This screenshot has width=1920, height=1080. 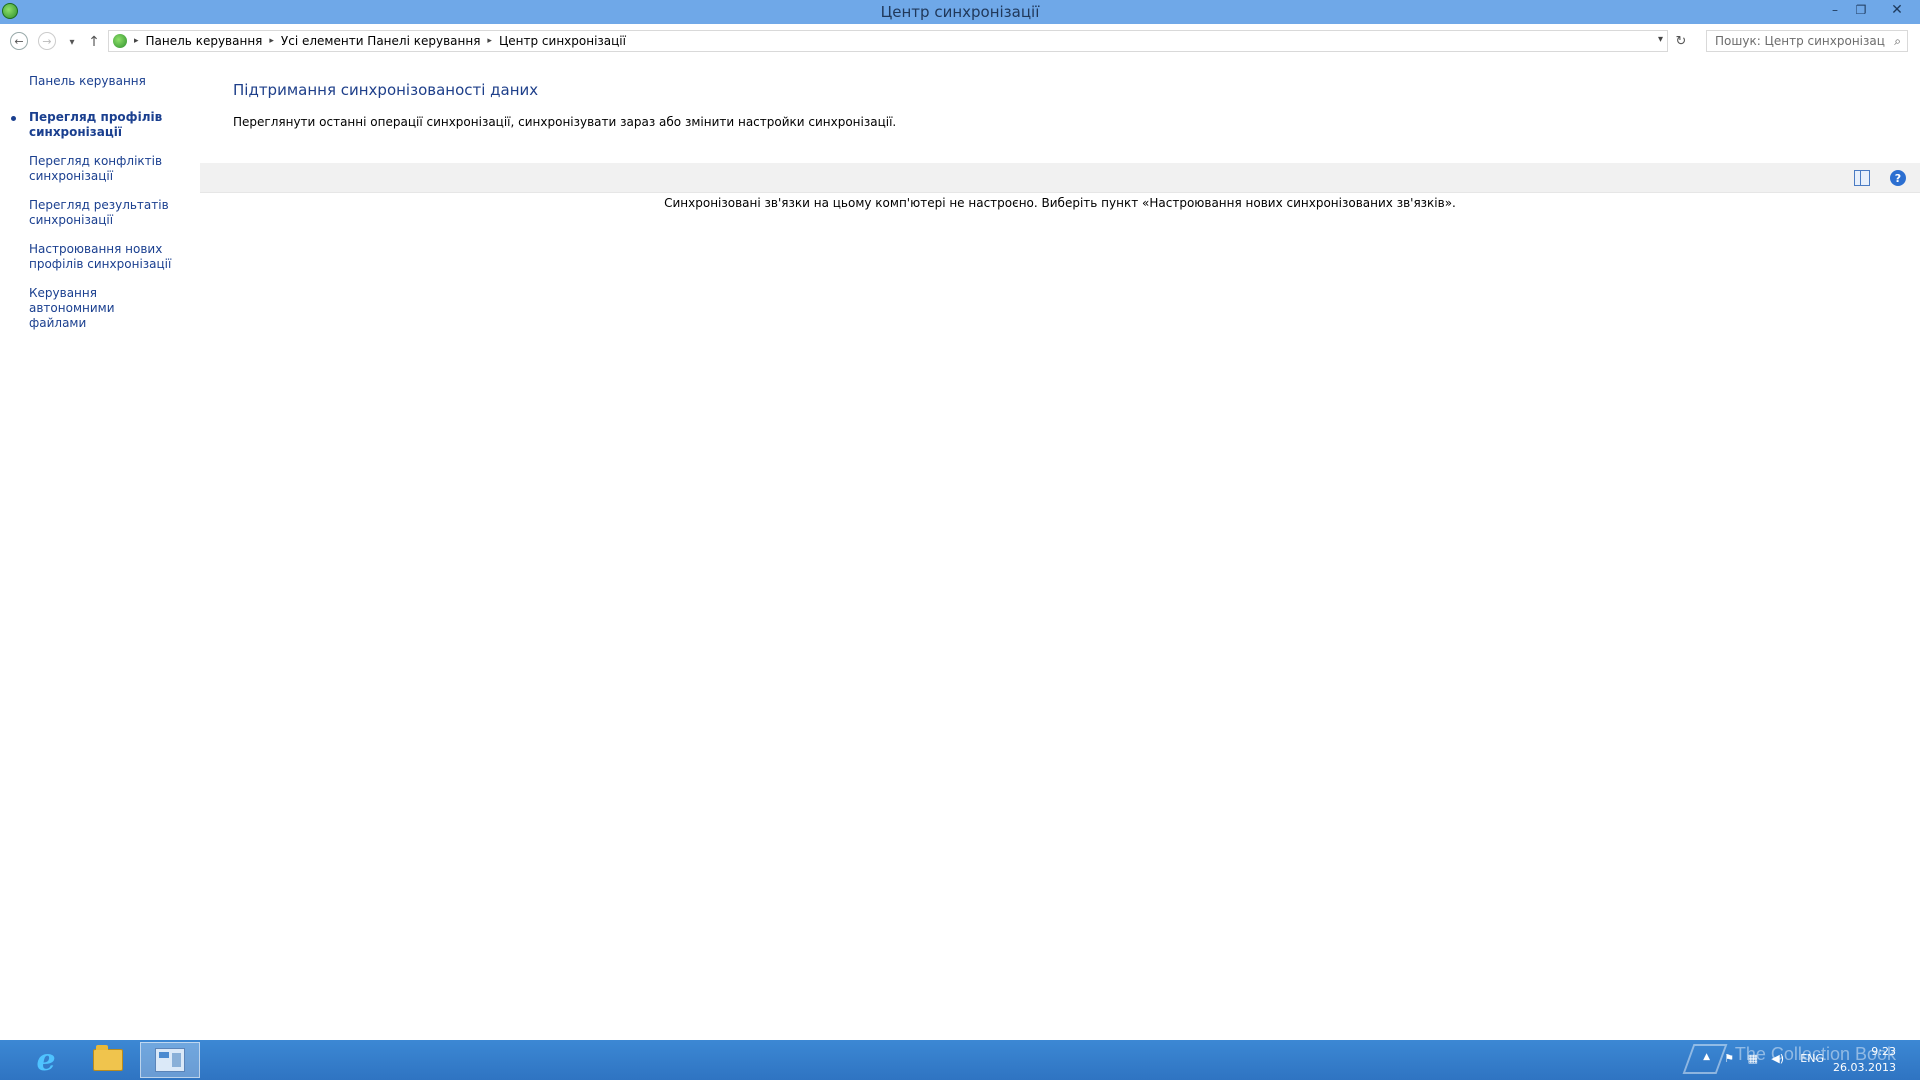 What do you see at coordinates (386, 90) in the screenshot?
I see `page-title: Підтримання синхронізованості даних` at bounding box center [386, 90].